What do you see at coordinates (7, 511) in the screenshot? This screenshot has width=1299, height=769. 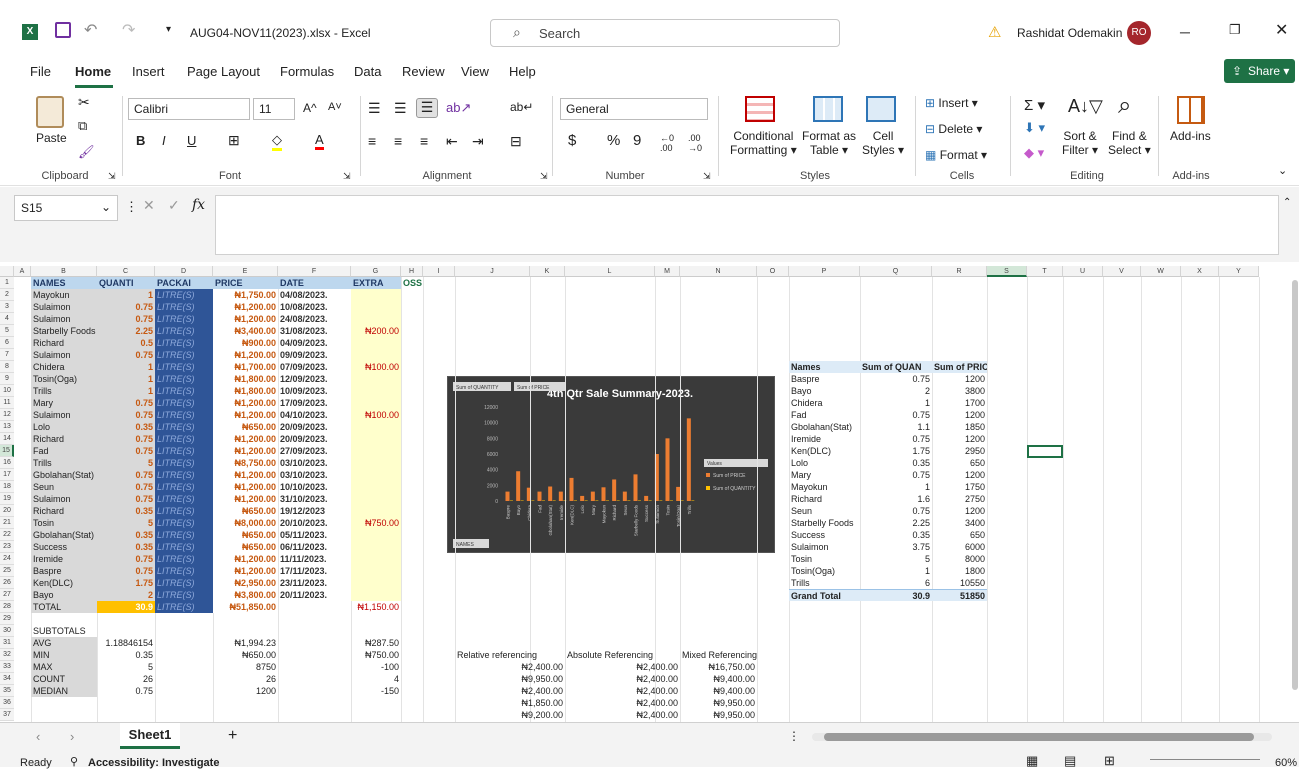 I see `row-header-20: 20` at bounding box center [7, 511].